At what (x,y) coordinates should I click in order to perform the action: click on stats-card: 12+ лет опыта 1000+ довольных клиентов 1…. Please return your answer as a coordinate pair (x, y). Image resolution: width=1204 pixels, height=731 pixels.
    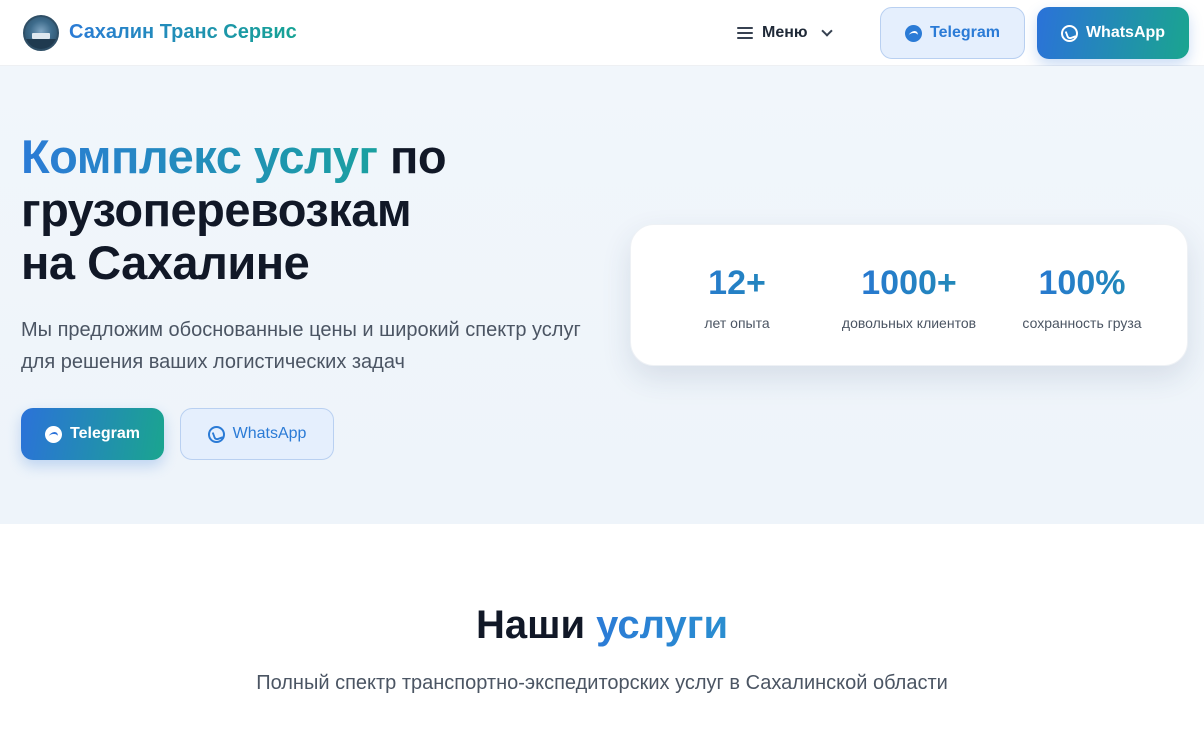
    Looking at the image, I should click on (909, 295).